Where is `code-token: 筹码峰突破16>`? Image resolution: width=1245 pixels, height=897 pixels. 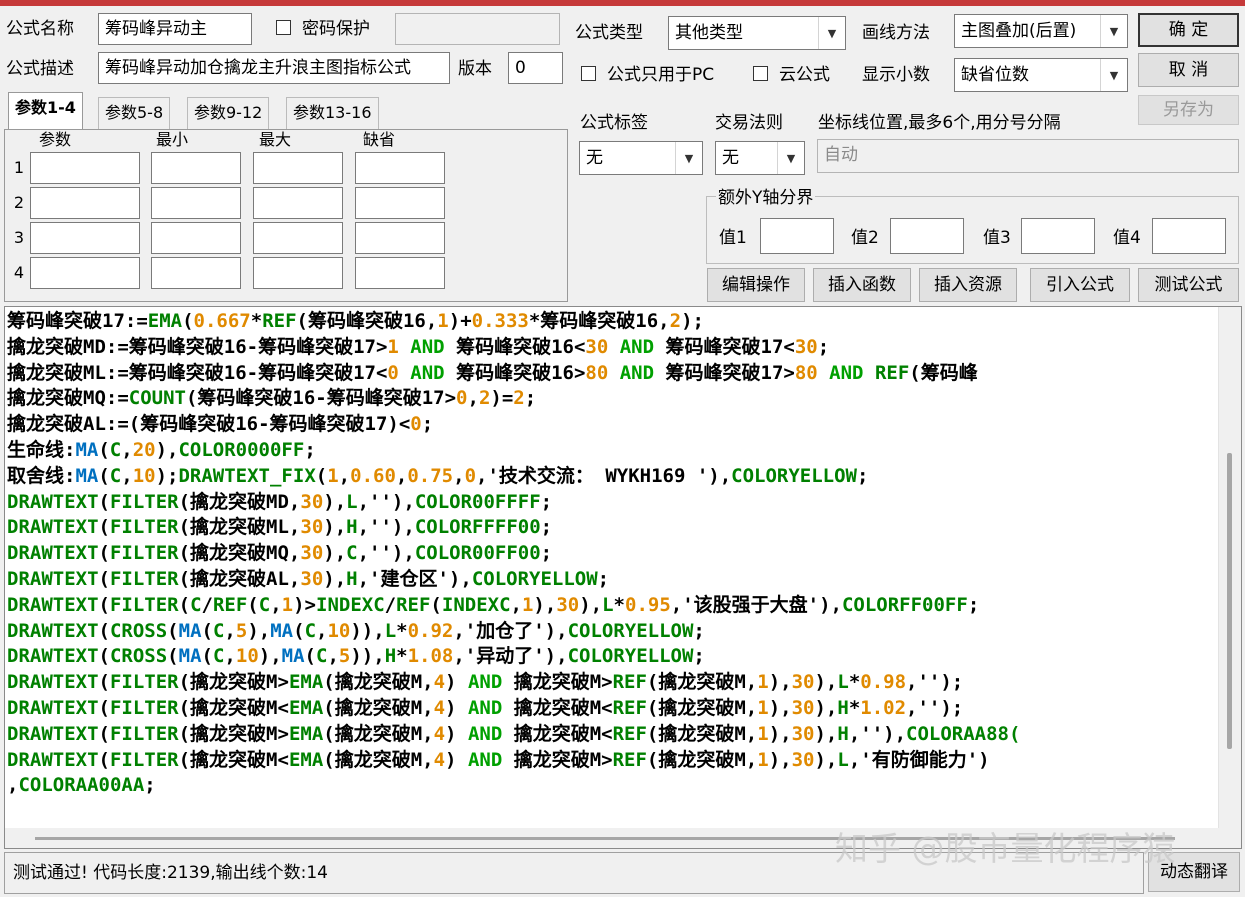 code-token: 筹码峰突破16> is located at coordinates (515, 372).